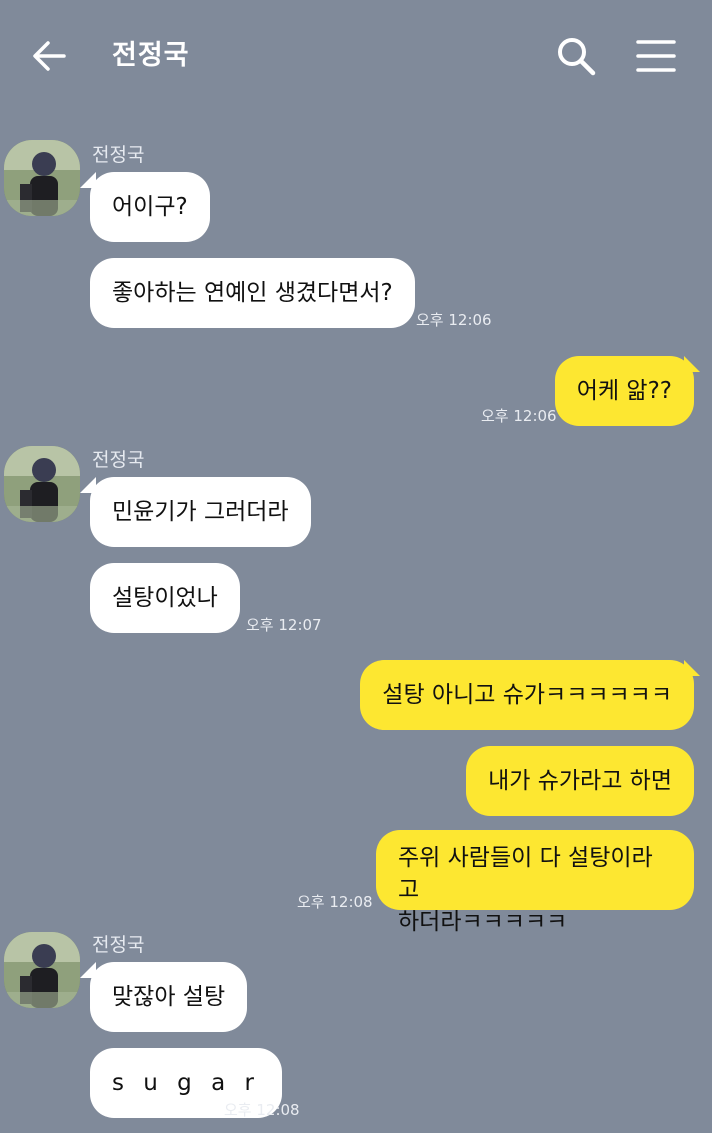 Image resolution: width=712 pixels, height=1133 pixels. Describe the element at coordinates (150, 207) in the screenshot. I see `message-bubble-incoming: 어이구?` at that location.